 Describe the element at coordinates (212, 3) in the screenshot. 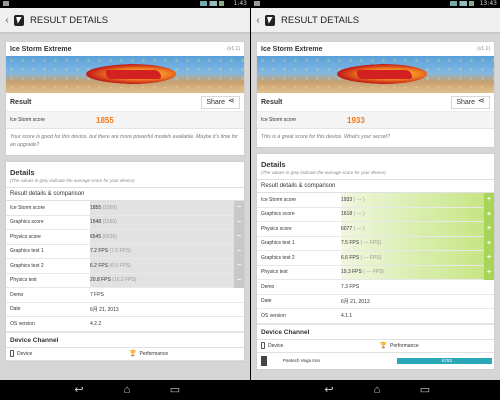

I see `status-icons` at that location.